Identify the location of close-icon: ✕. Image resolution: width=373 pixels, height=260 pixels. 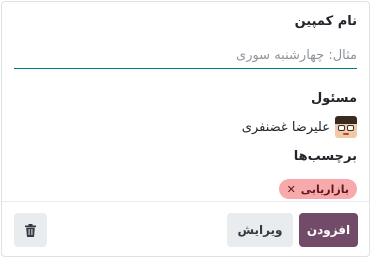
(291, 189).